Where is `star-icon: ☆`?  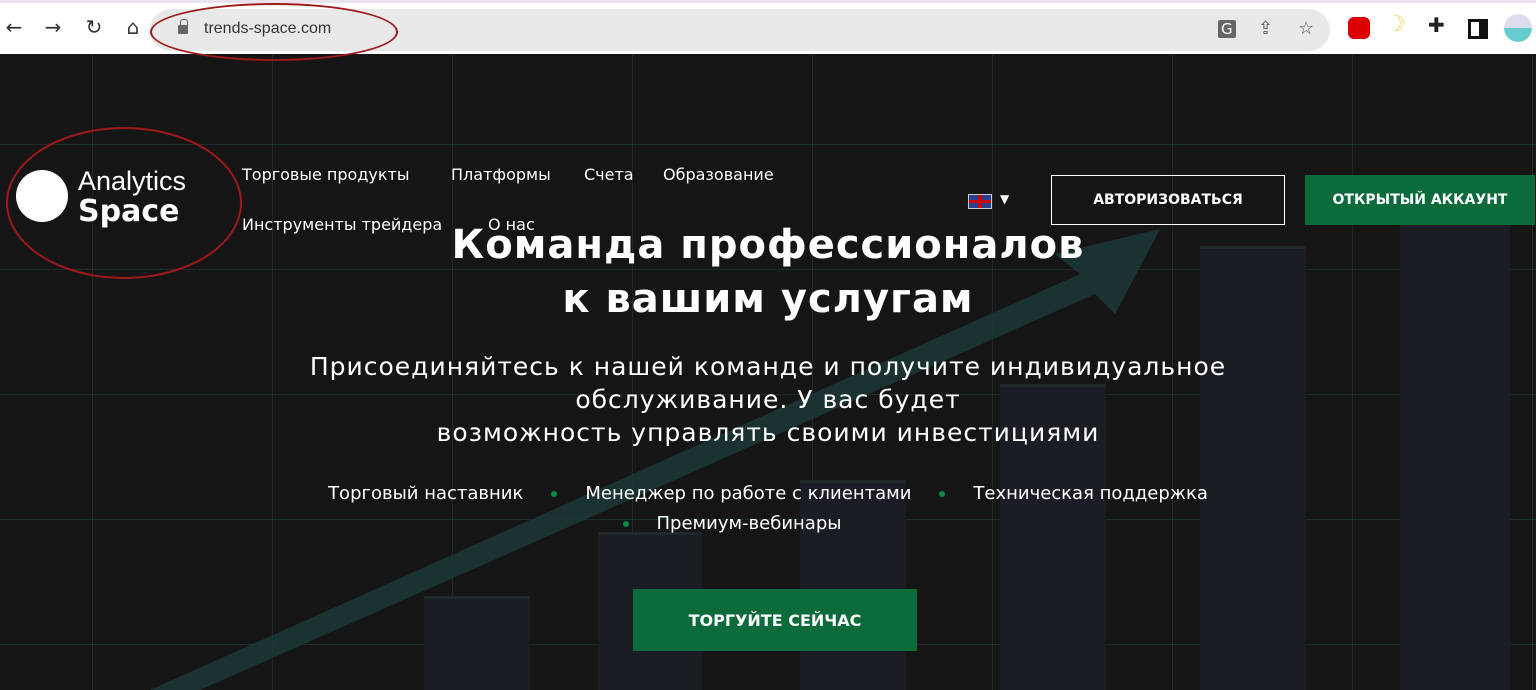 star-icon: ☆ is located at coordinates (1306, 28).